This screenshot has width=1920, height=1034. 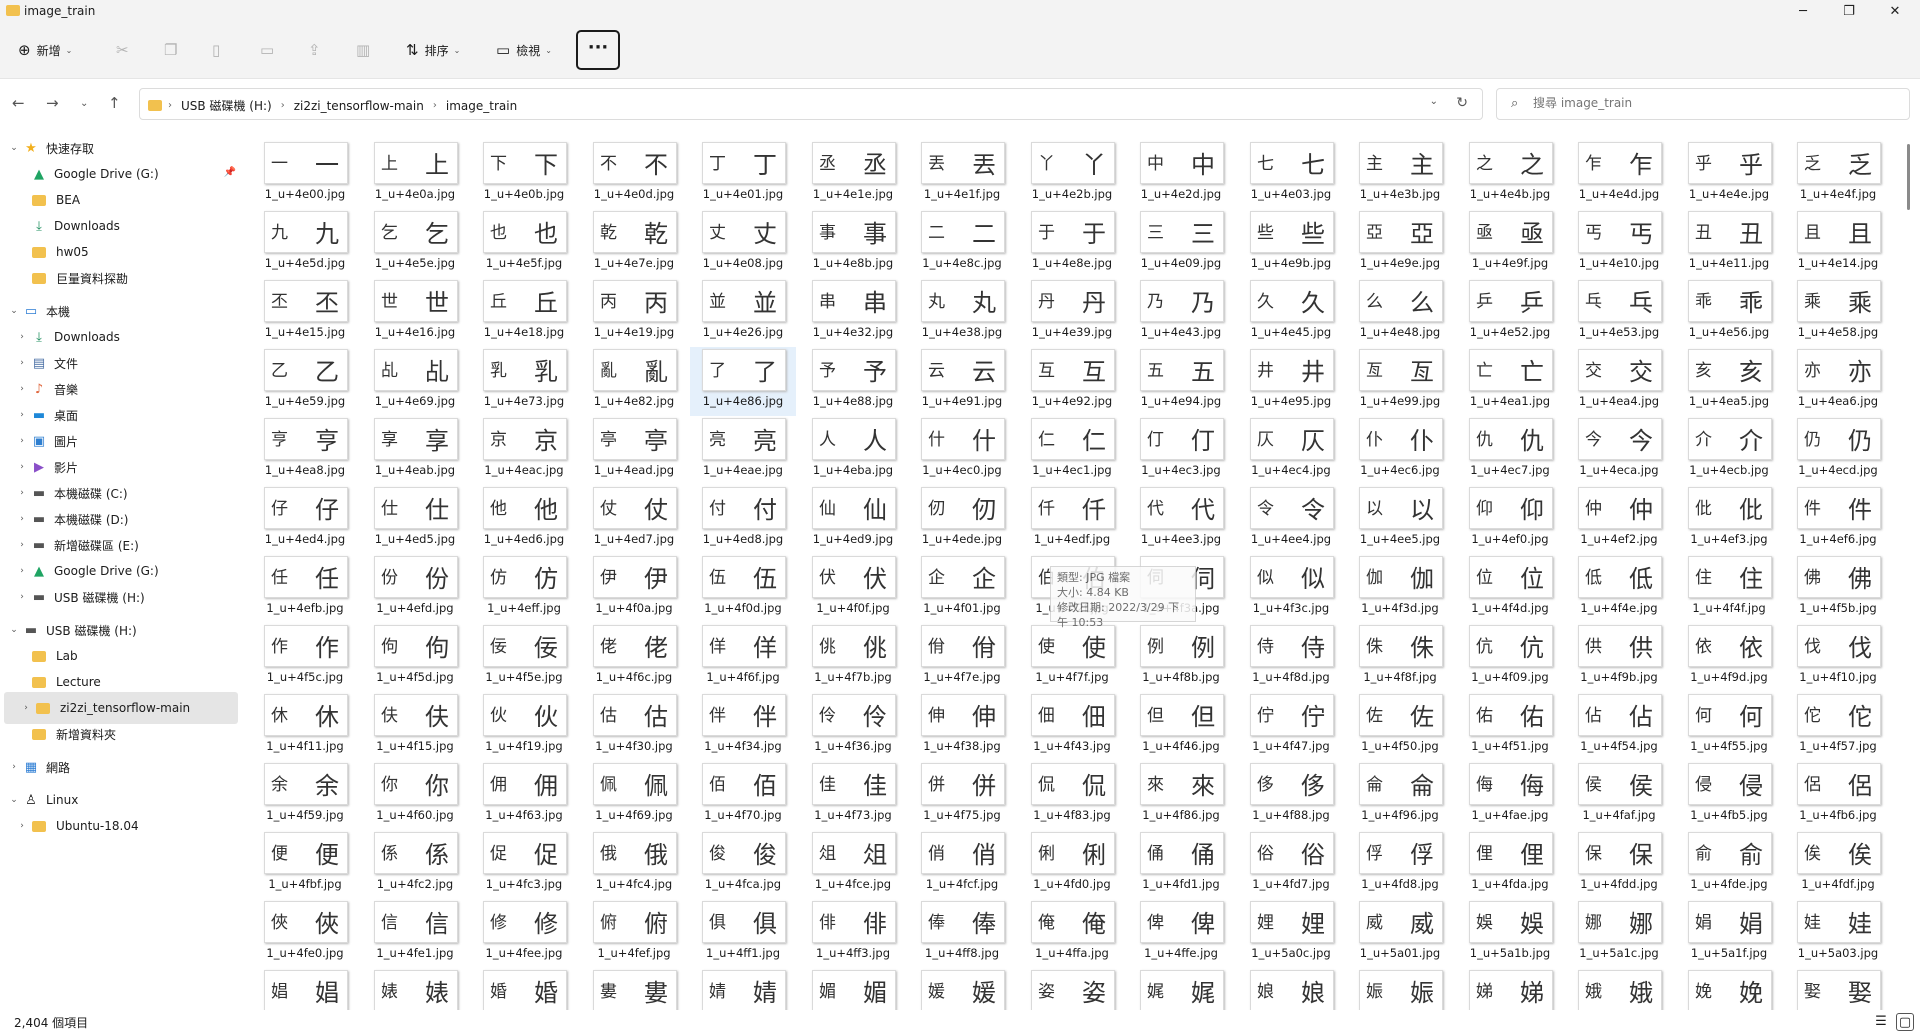 What do you see at coordinates (1729, 450) in the screenshot?
I see `file-item: 介介 1_u+4ecb.jpg` at bounding box center [1729, 450].